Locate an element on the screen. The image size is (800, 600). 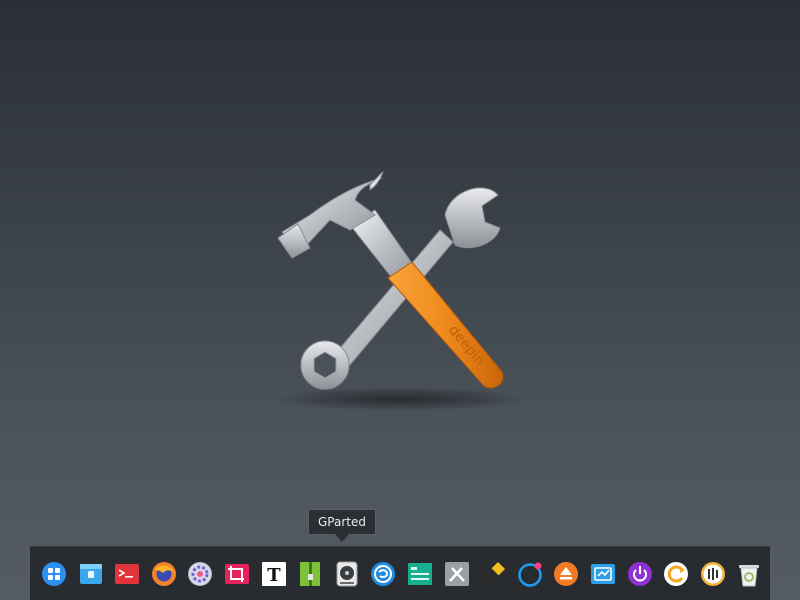
firefox-icon is located at coordinates (164, 574).